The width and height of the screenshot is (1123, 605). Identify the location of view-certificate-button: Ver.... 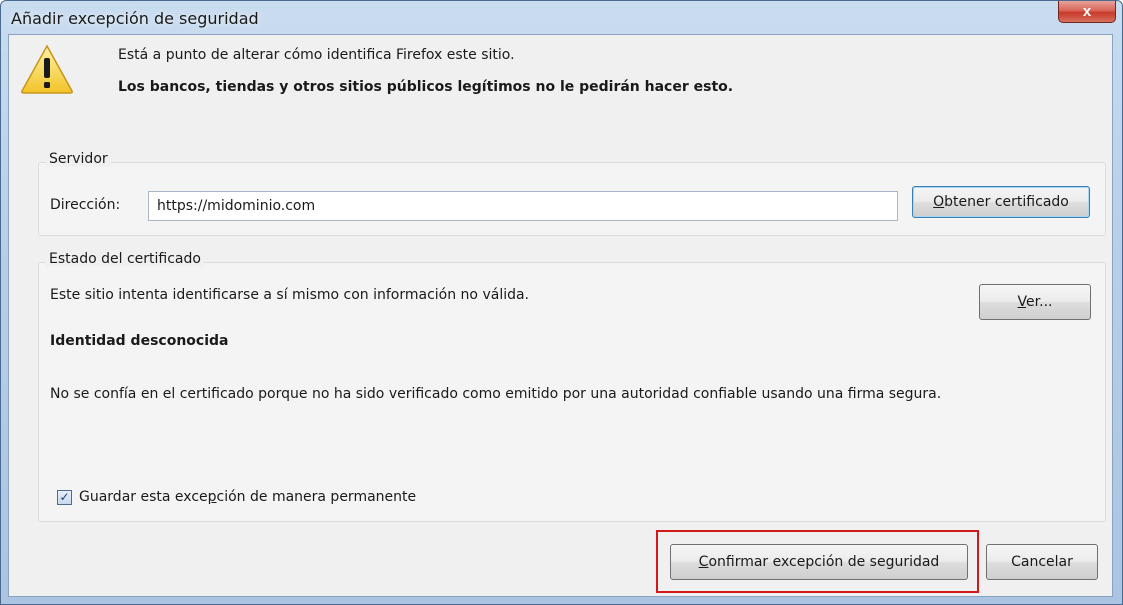
(1035, 302).